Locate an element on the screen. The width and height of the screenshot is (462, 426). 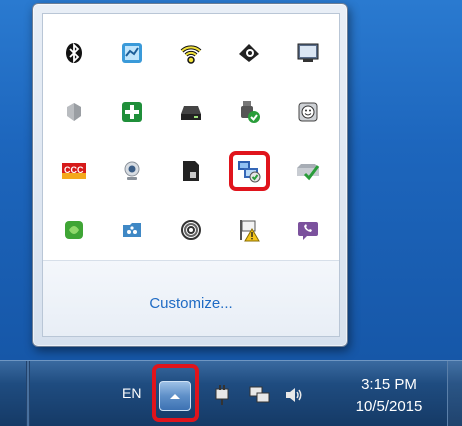
highlight-network-connection is located at coordinates (249, 171).